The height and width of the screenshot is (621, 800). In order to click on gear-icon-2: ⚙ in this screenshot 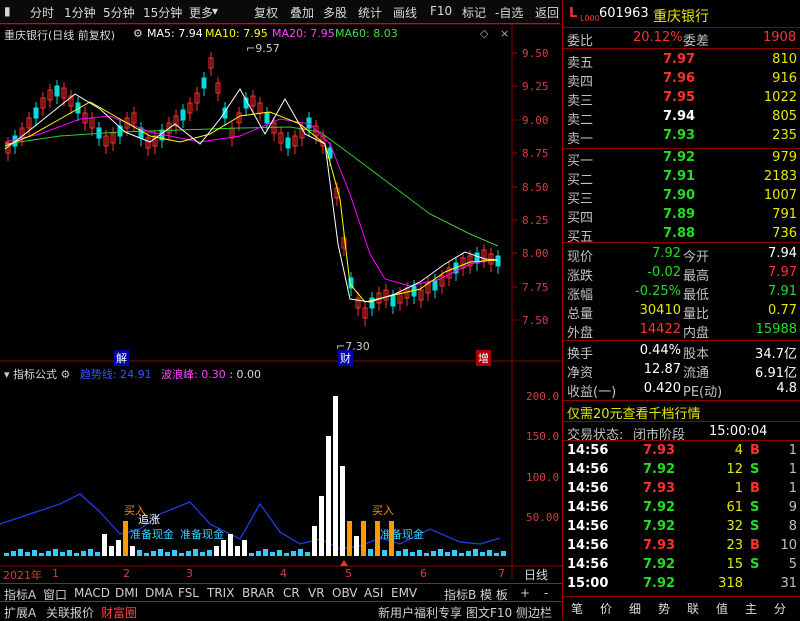, I will do `click(66, 374)`.